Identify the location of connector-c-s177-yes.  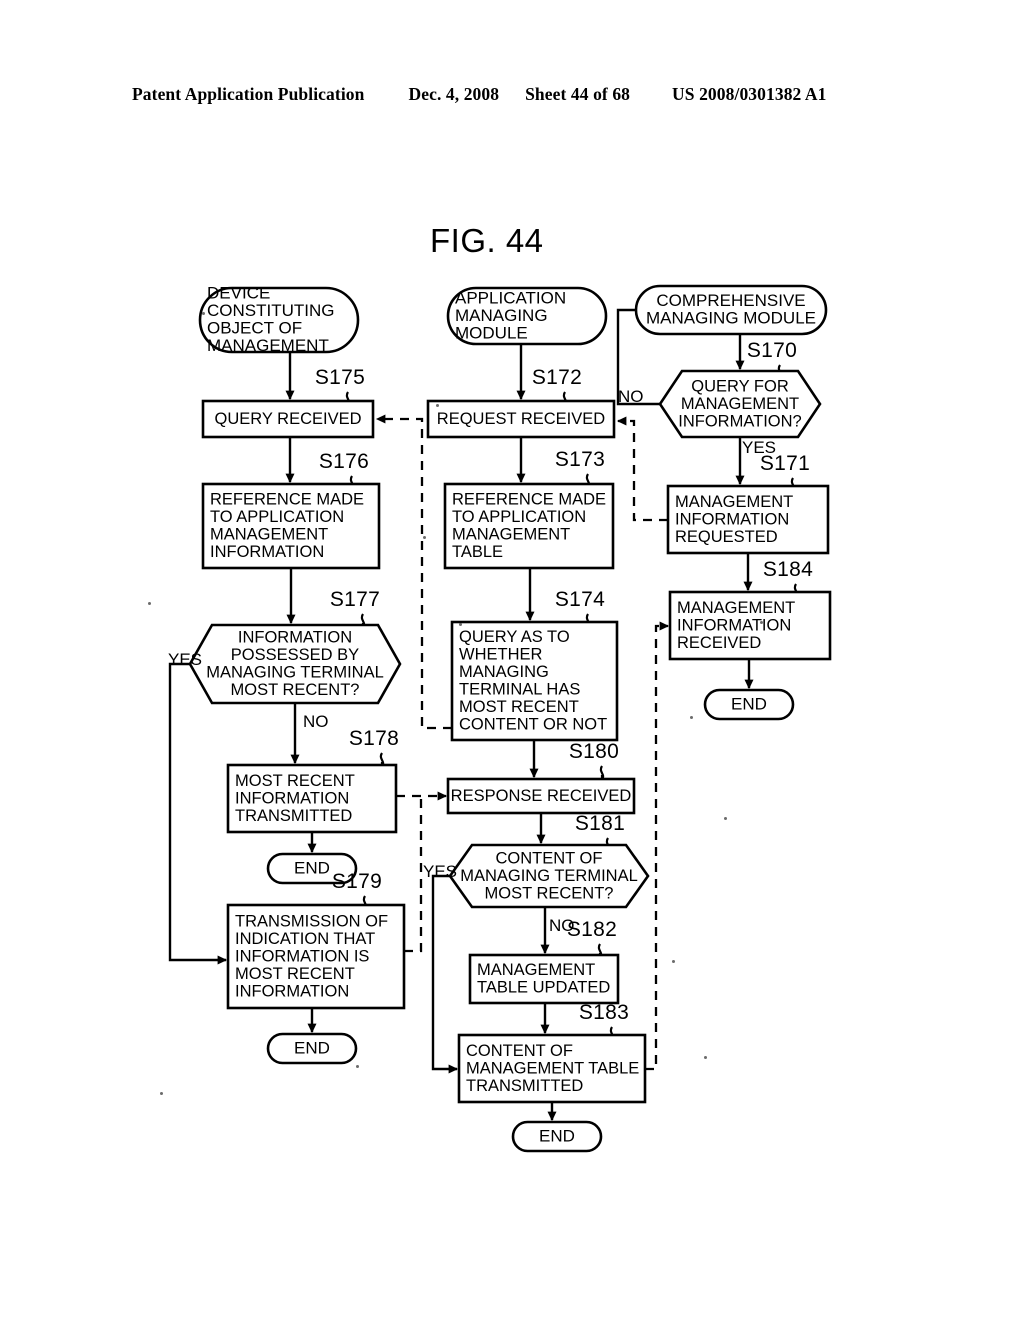
(198, 813).